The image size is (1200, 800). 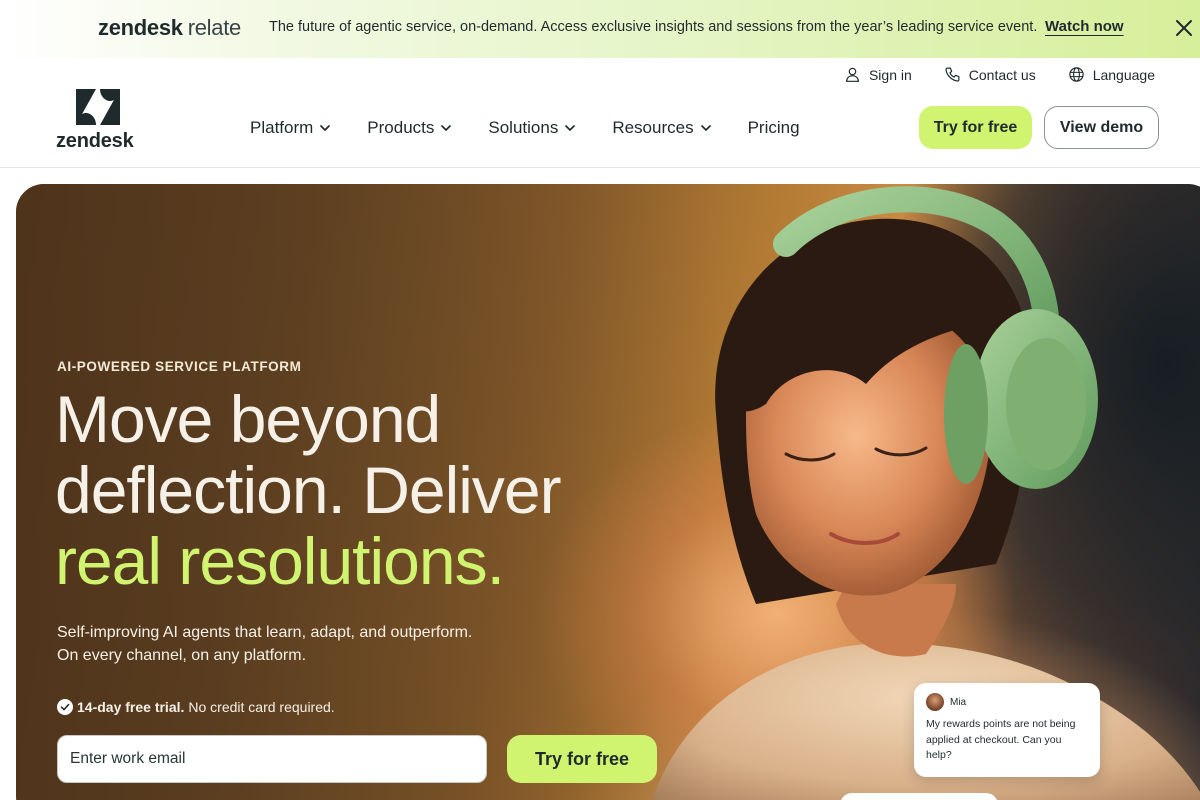 What do you see at coordinates (1076, 74) in the screenshot?
I see `globe-icon` at bounding box center [1076, 74].